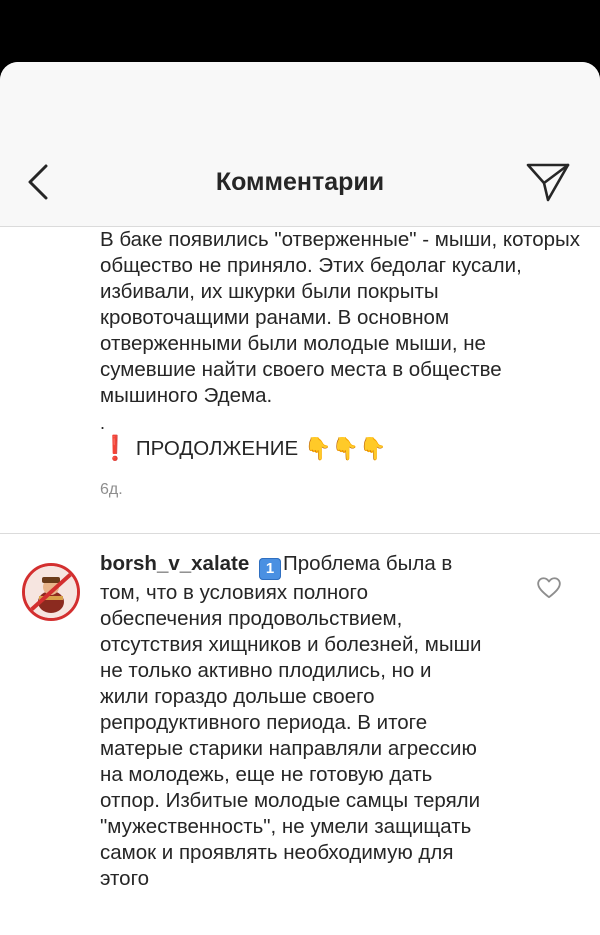 The height and width of the screenshot is (935, 600). I want to click on send-button, so click(548, 182).